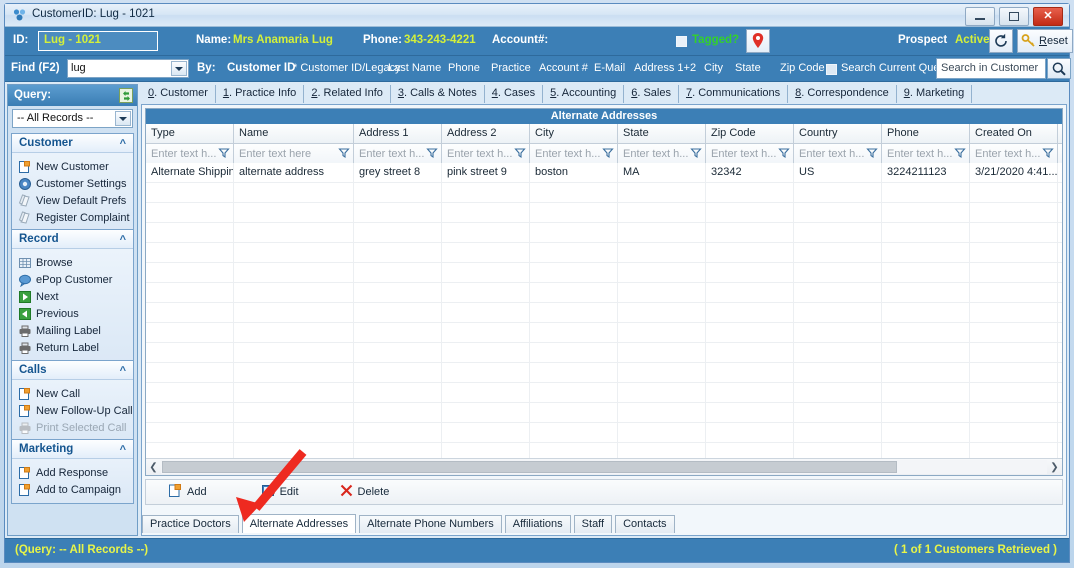 The width and height of the screenshot is (1074, 568). I want to click on sidebar-item-next: Next, so click(72, 296).